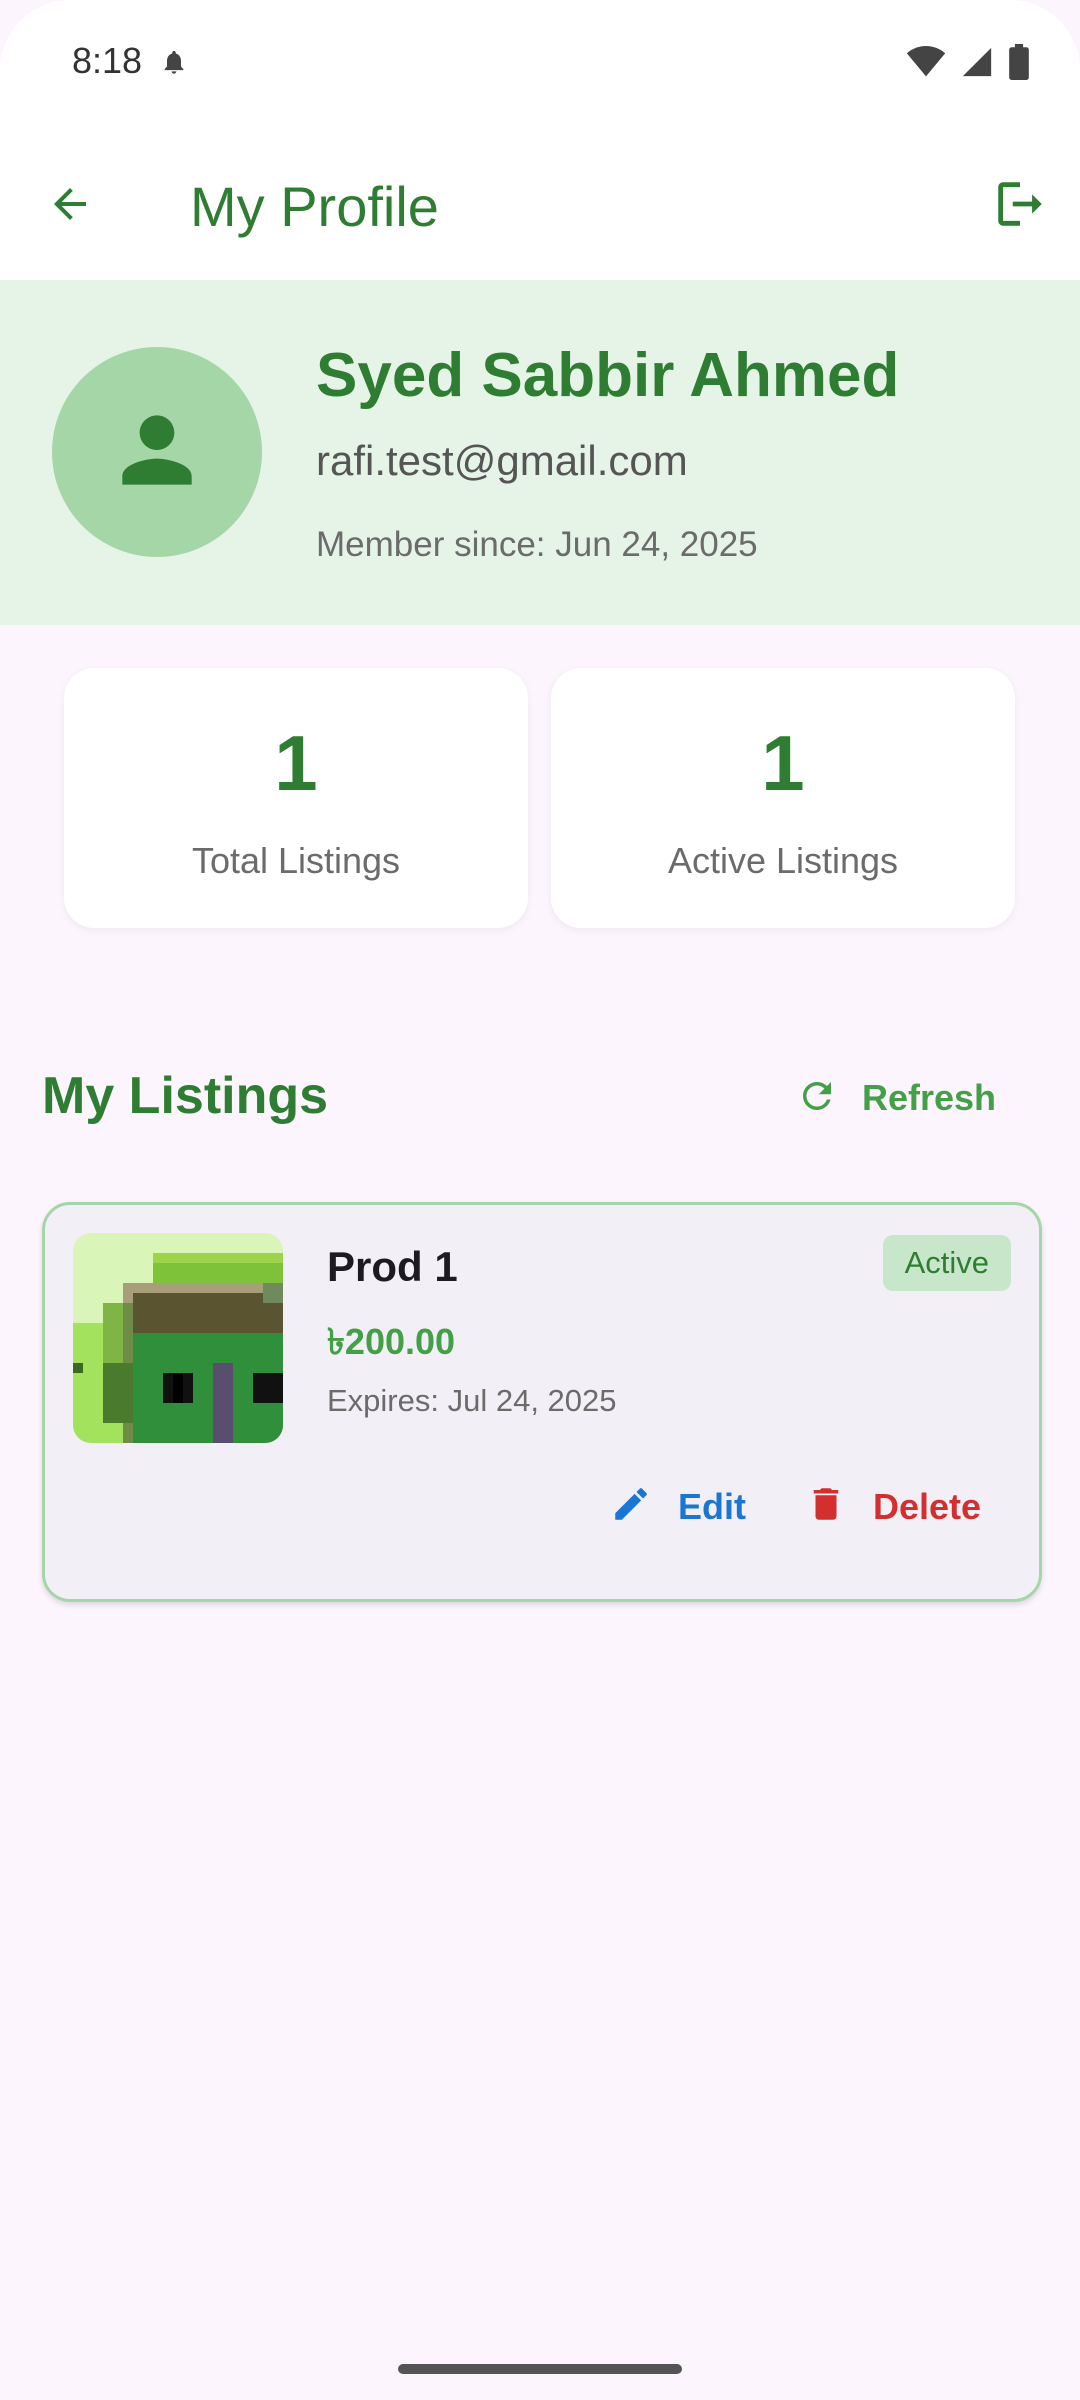 The height and width of the screenshot is (2400, 1080). What do you see at coordinates (174, 64) in the screenshot?
I see `notification-bell-icon` at bounding box center [174, 64].